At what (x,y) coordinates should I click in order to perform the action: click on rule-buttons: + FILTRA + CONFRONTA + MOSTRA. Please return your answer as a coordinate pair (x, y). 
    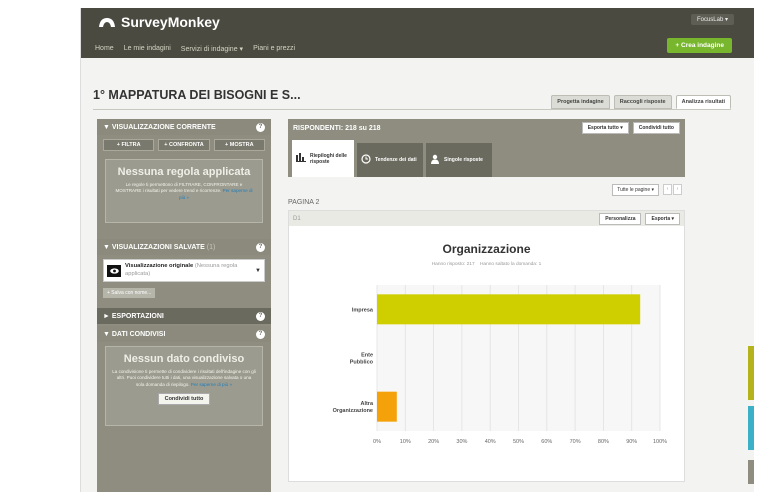
    Looking at the image, I should click on (184, 145).